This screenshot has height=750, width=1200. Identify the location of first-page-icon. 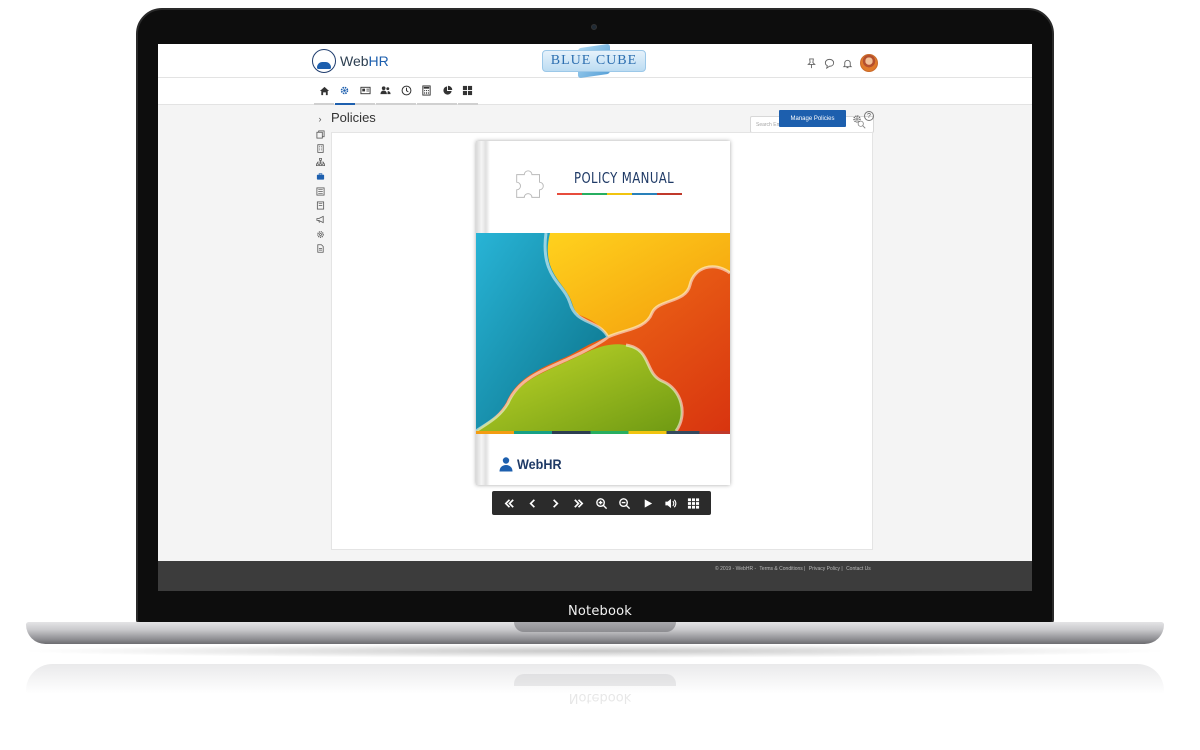
(510, 503).